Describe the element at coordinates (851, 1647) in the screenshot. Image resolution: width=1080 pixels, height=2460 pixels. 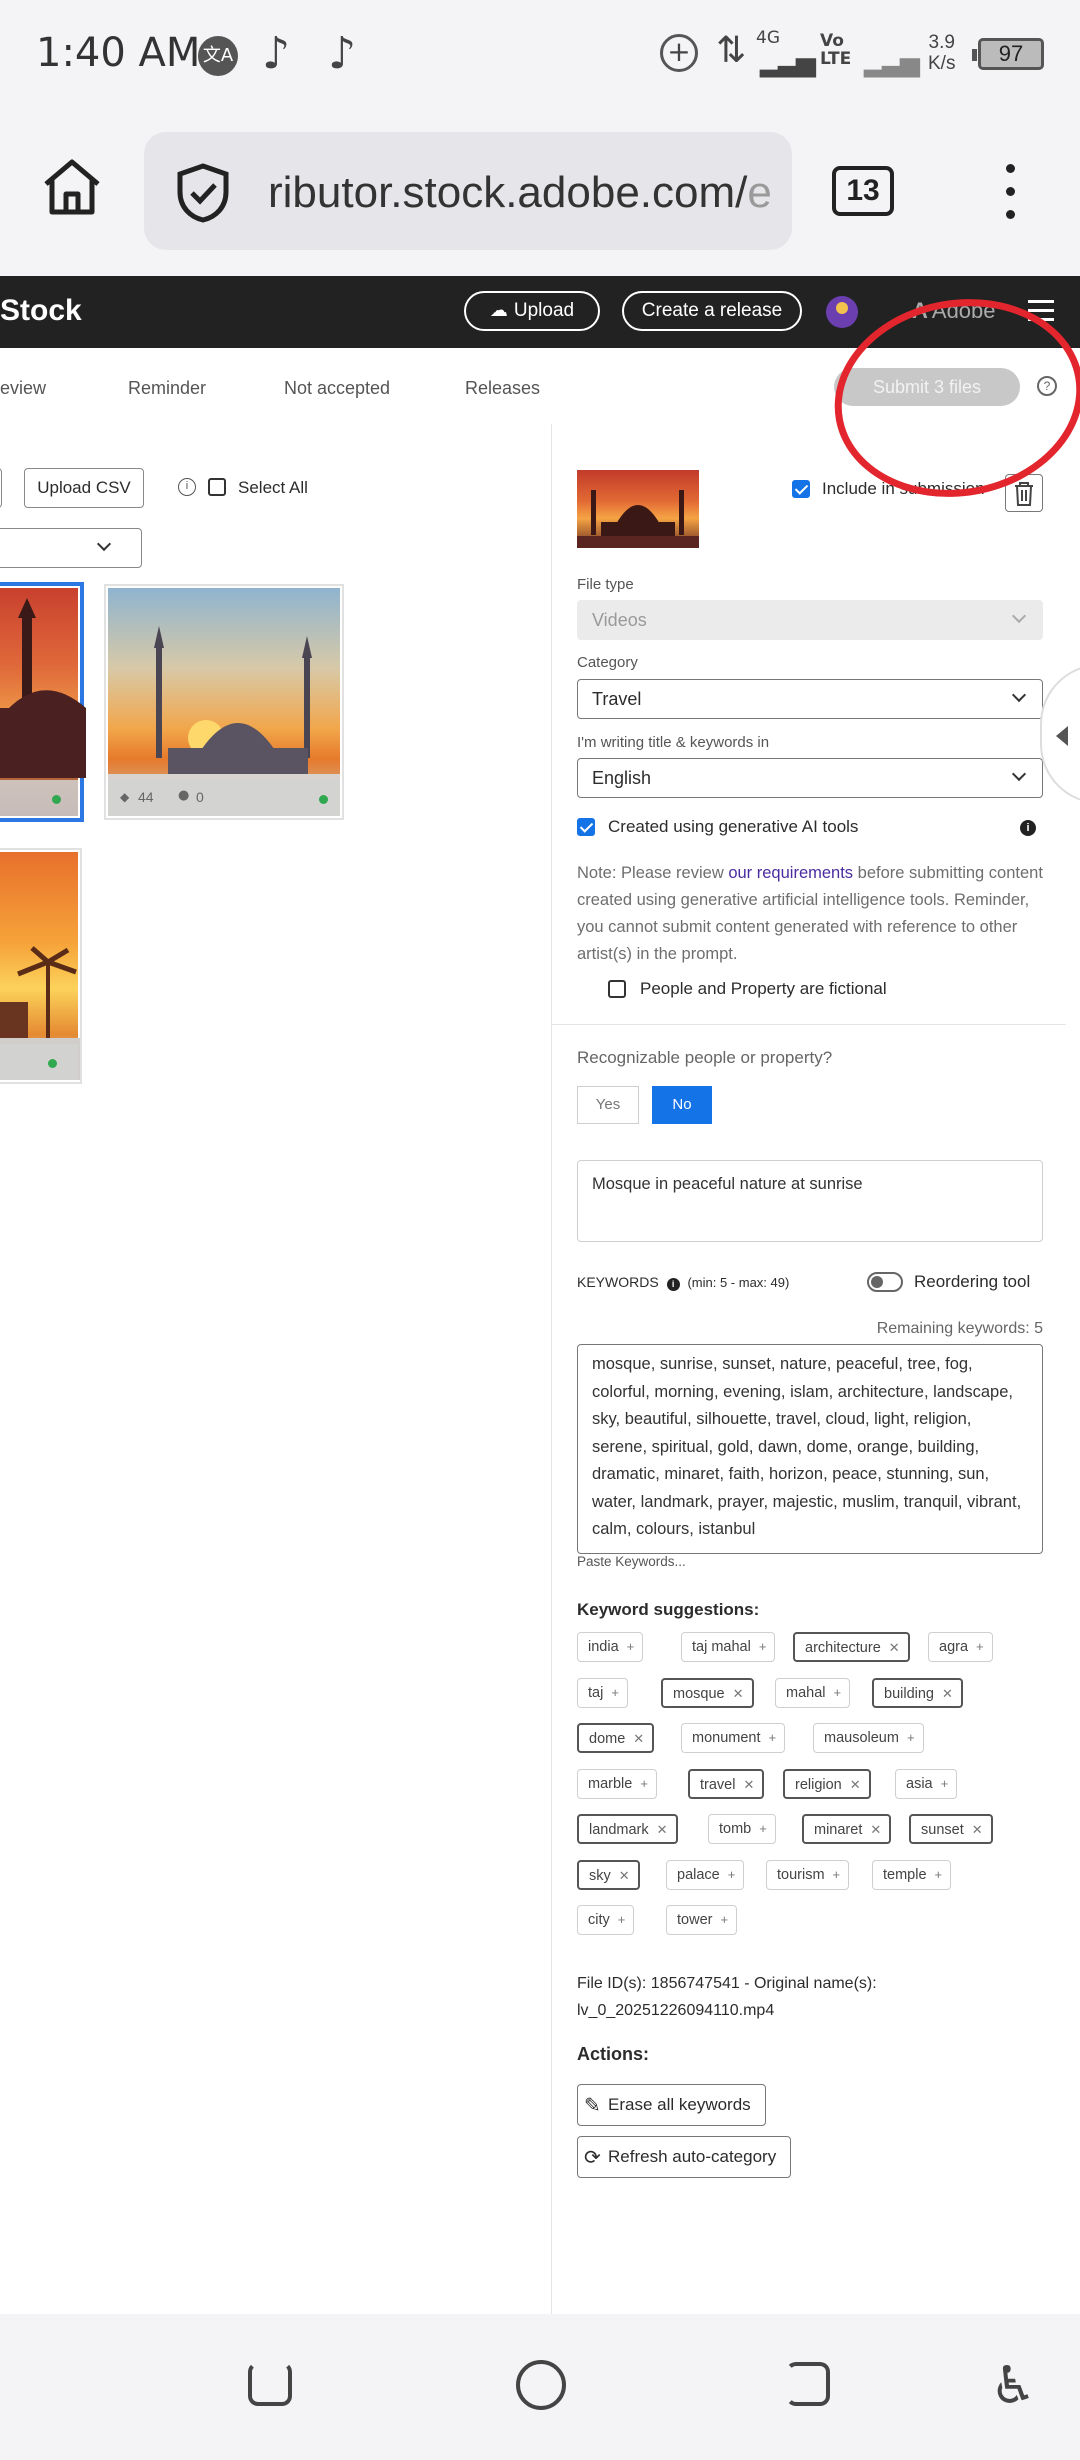
I see `keyword-chip: architecture ✕` at that location.